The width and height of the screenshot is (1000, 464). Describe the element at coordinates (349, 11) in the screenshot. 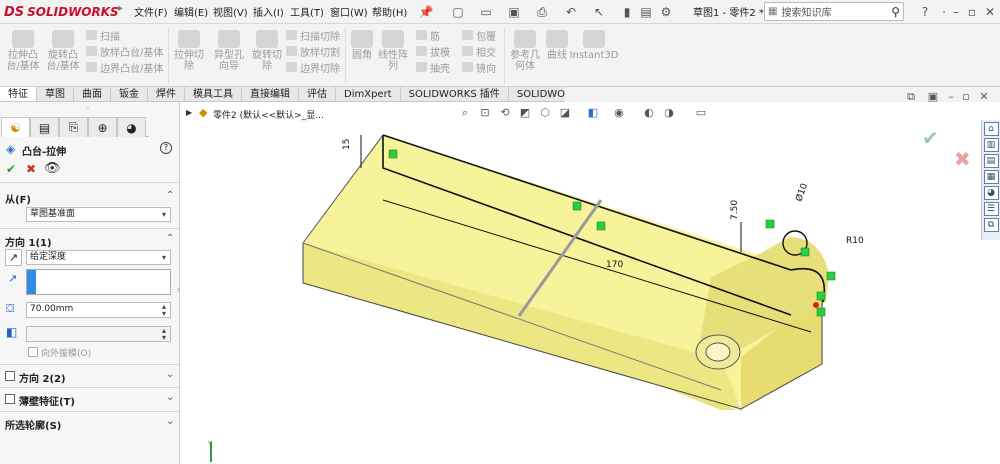

I see `menu-window: 窗口(W)` at that location.